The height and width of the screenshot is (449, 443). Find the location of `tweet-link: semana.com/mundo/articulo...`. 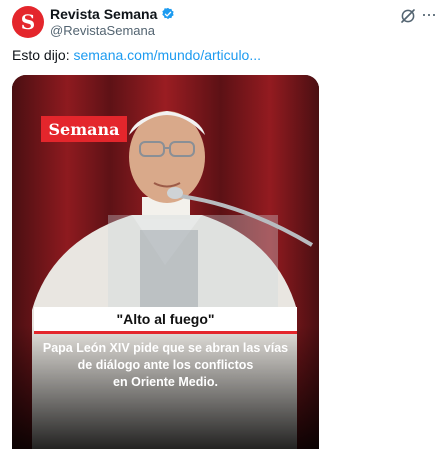

tweet-link: semana.com/mundo/articulo... is located at coordinates (167, 55).